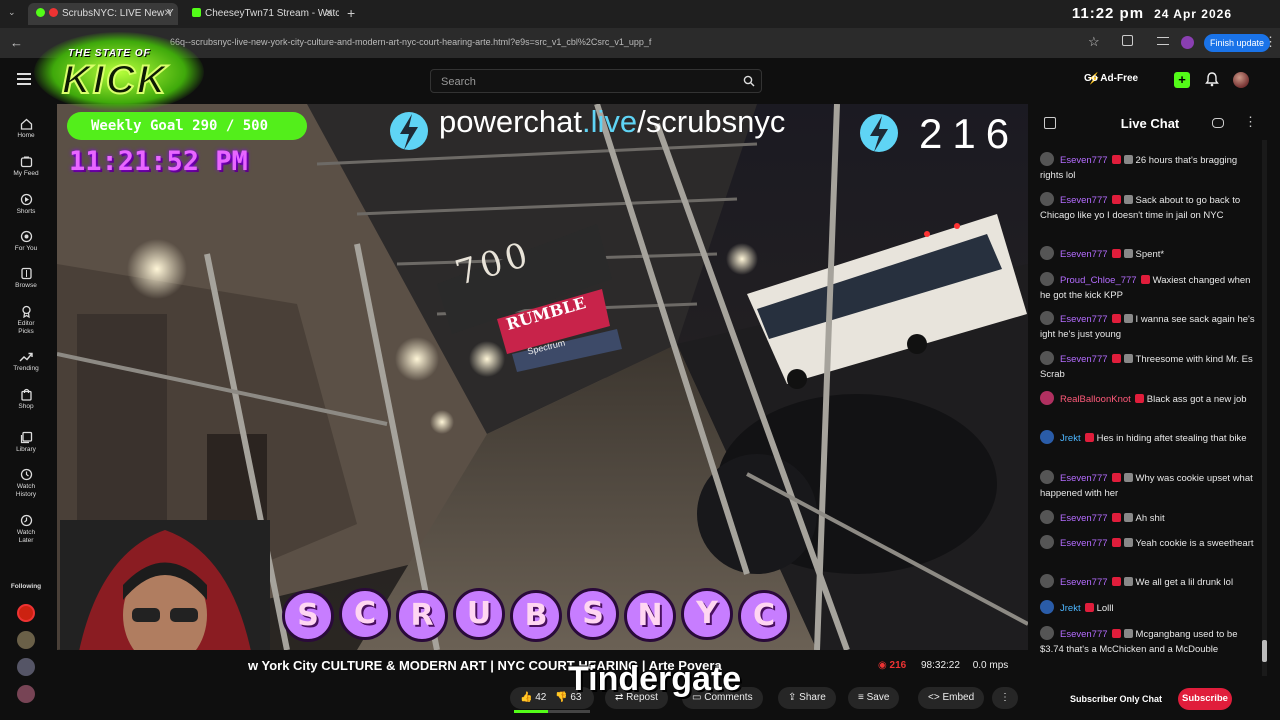 The image size is (1280, 720). Describe the element at coordinates (26, 128) in the screenshot. I see `sidebar-item-home: Home` at that location.